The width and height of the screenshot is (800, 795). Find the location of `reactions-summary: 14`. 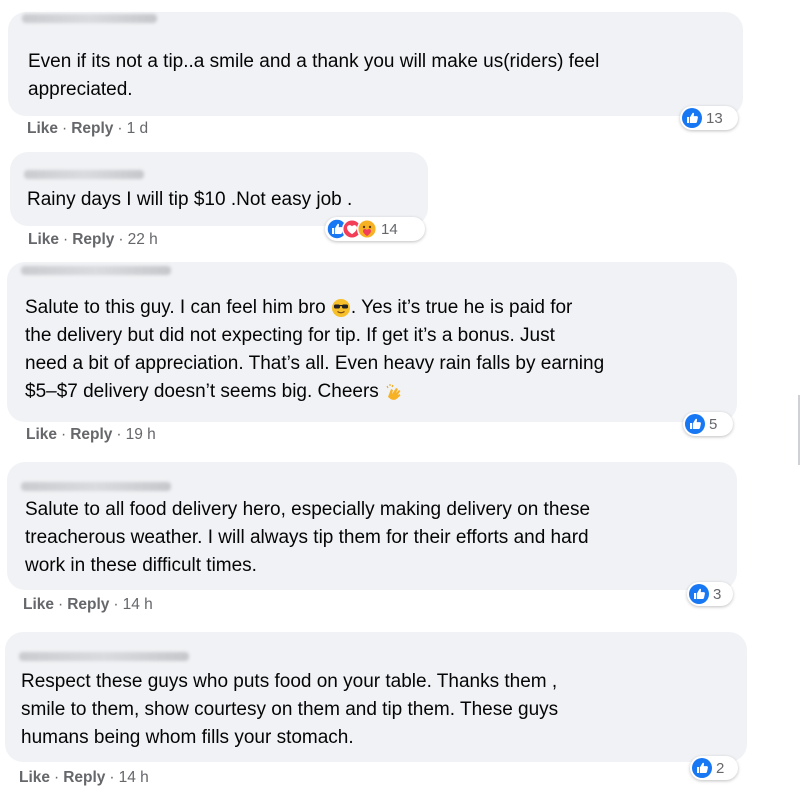

reactions-summary: 14 is located at coordinates (375, 229).